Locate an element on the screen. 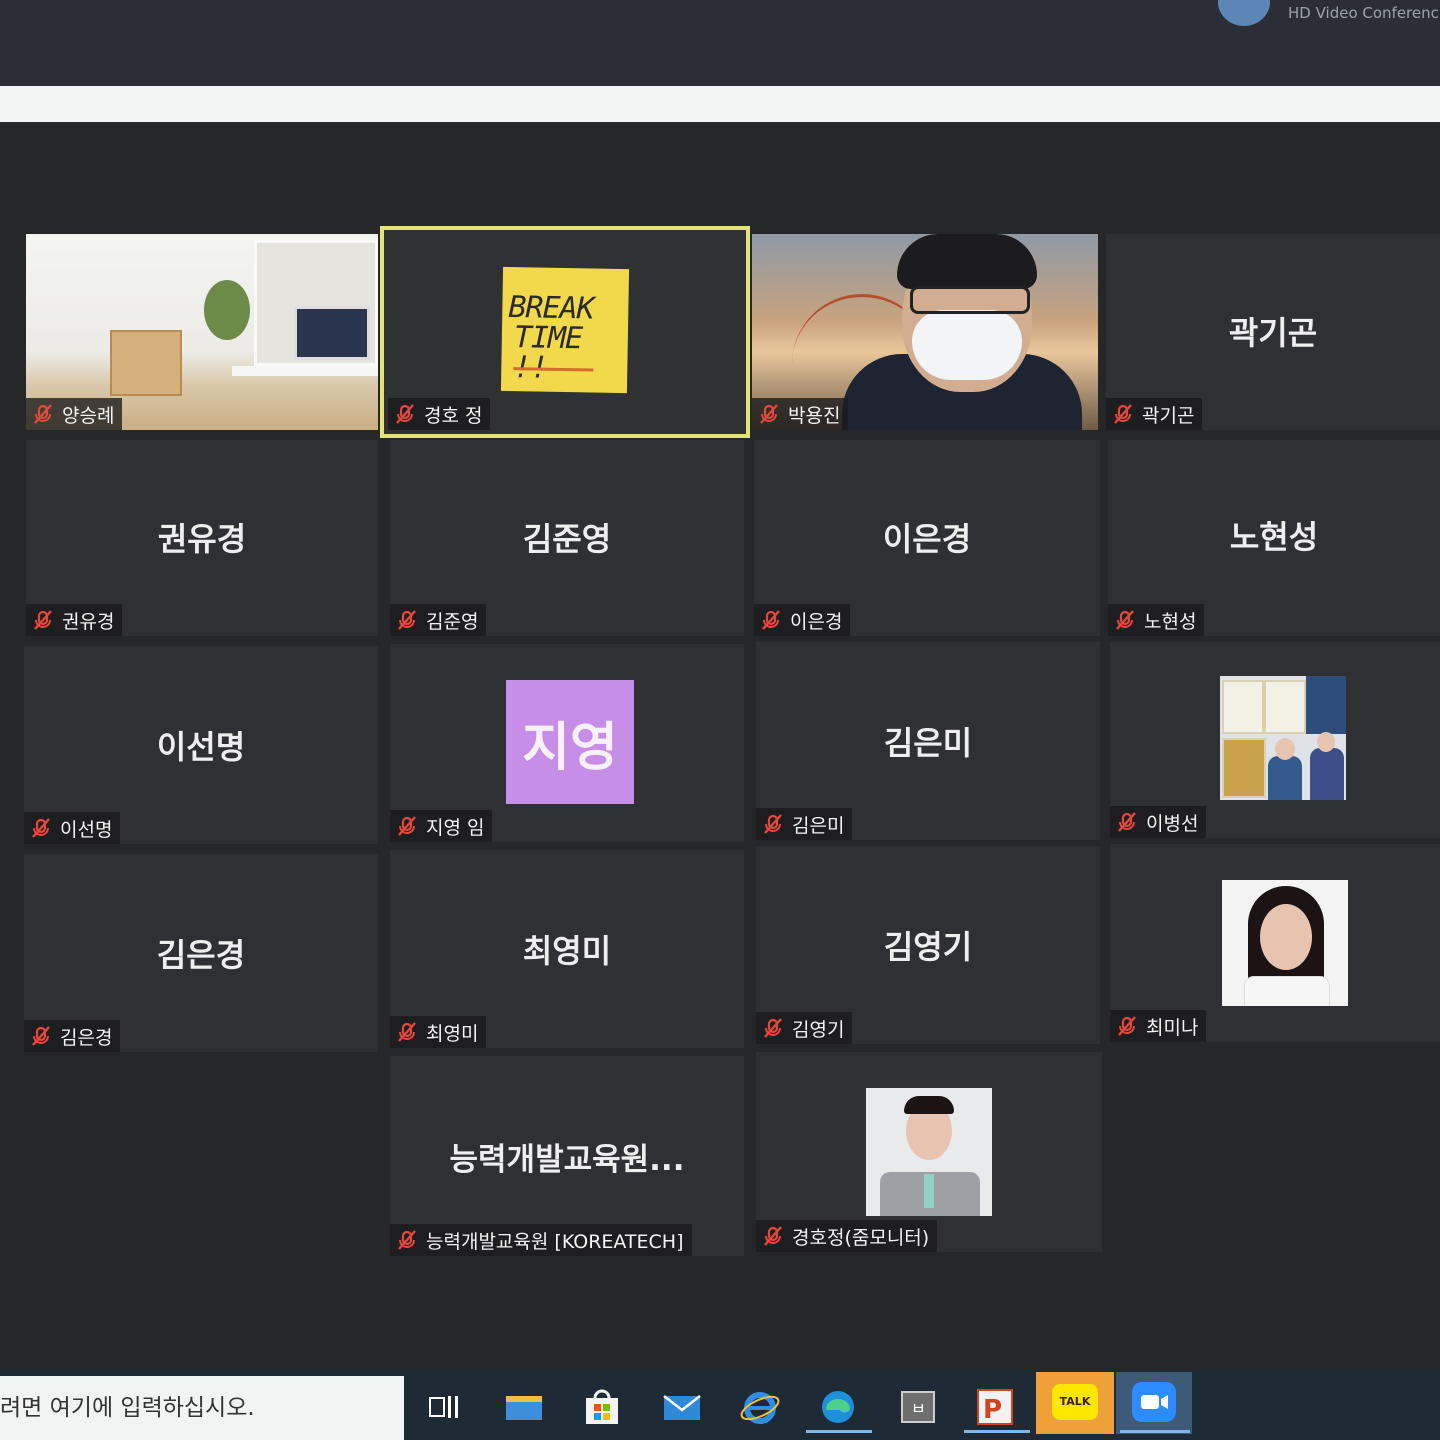  participant-name: 이병선 is located at coordinates (1172, 823).